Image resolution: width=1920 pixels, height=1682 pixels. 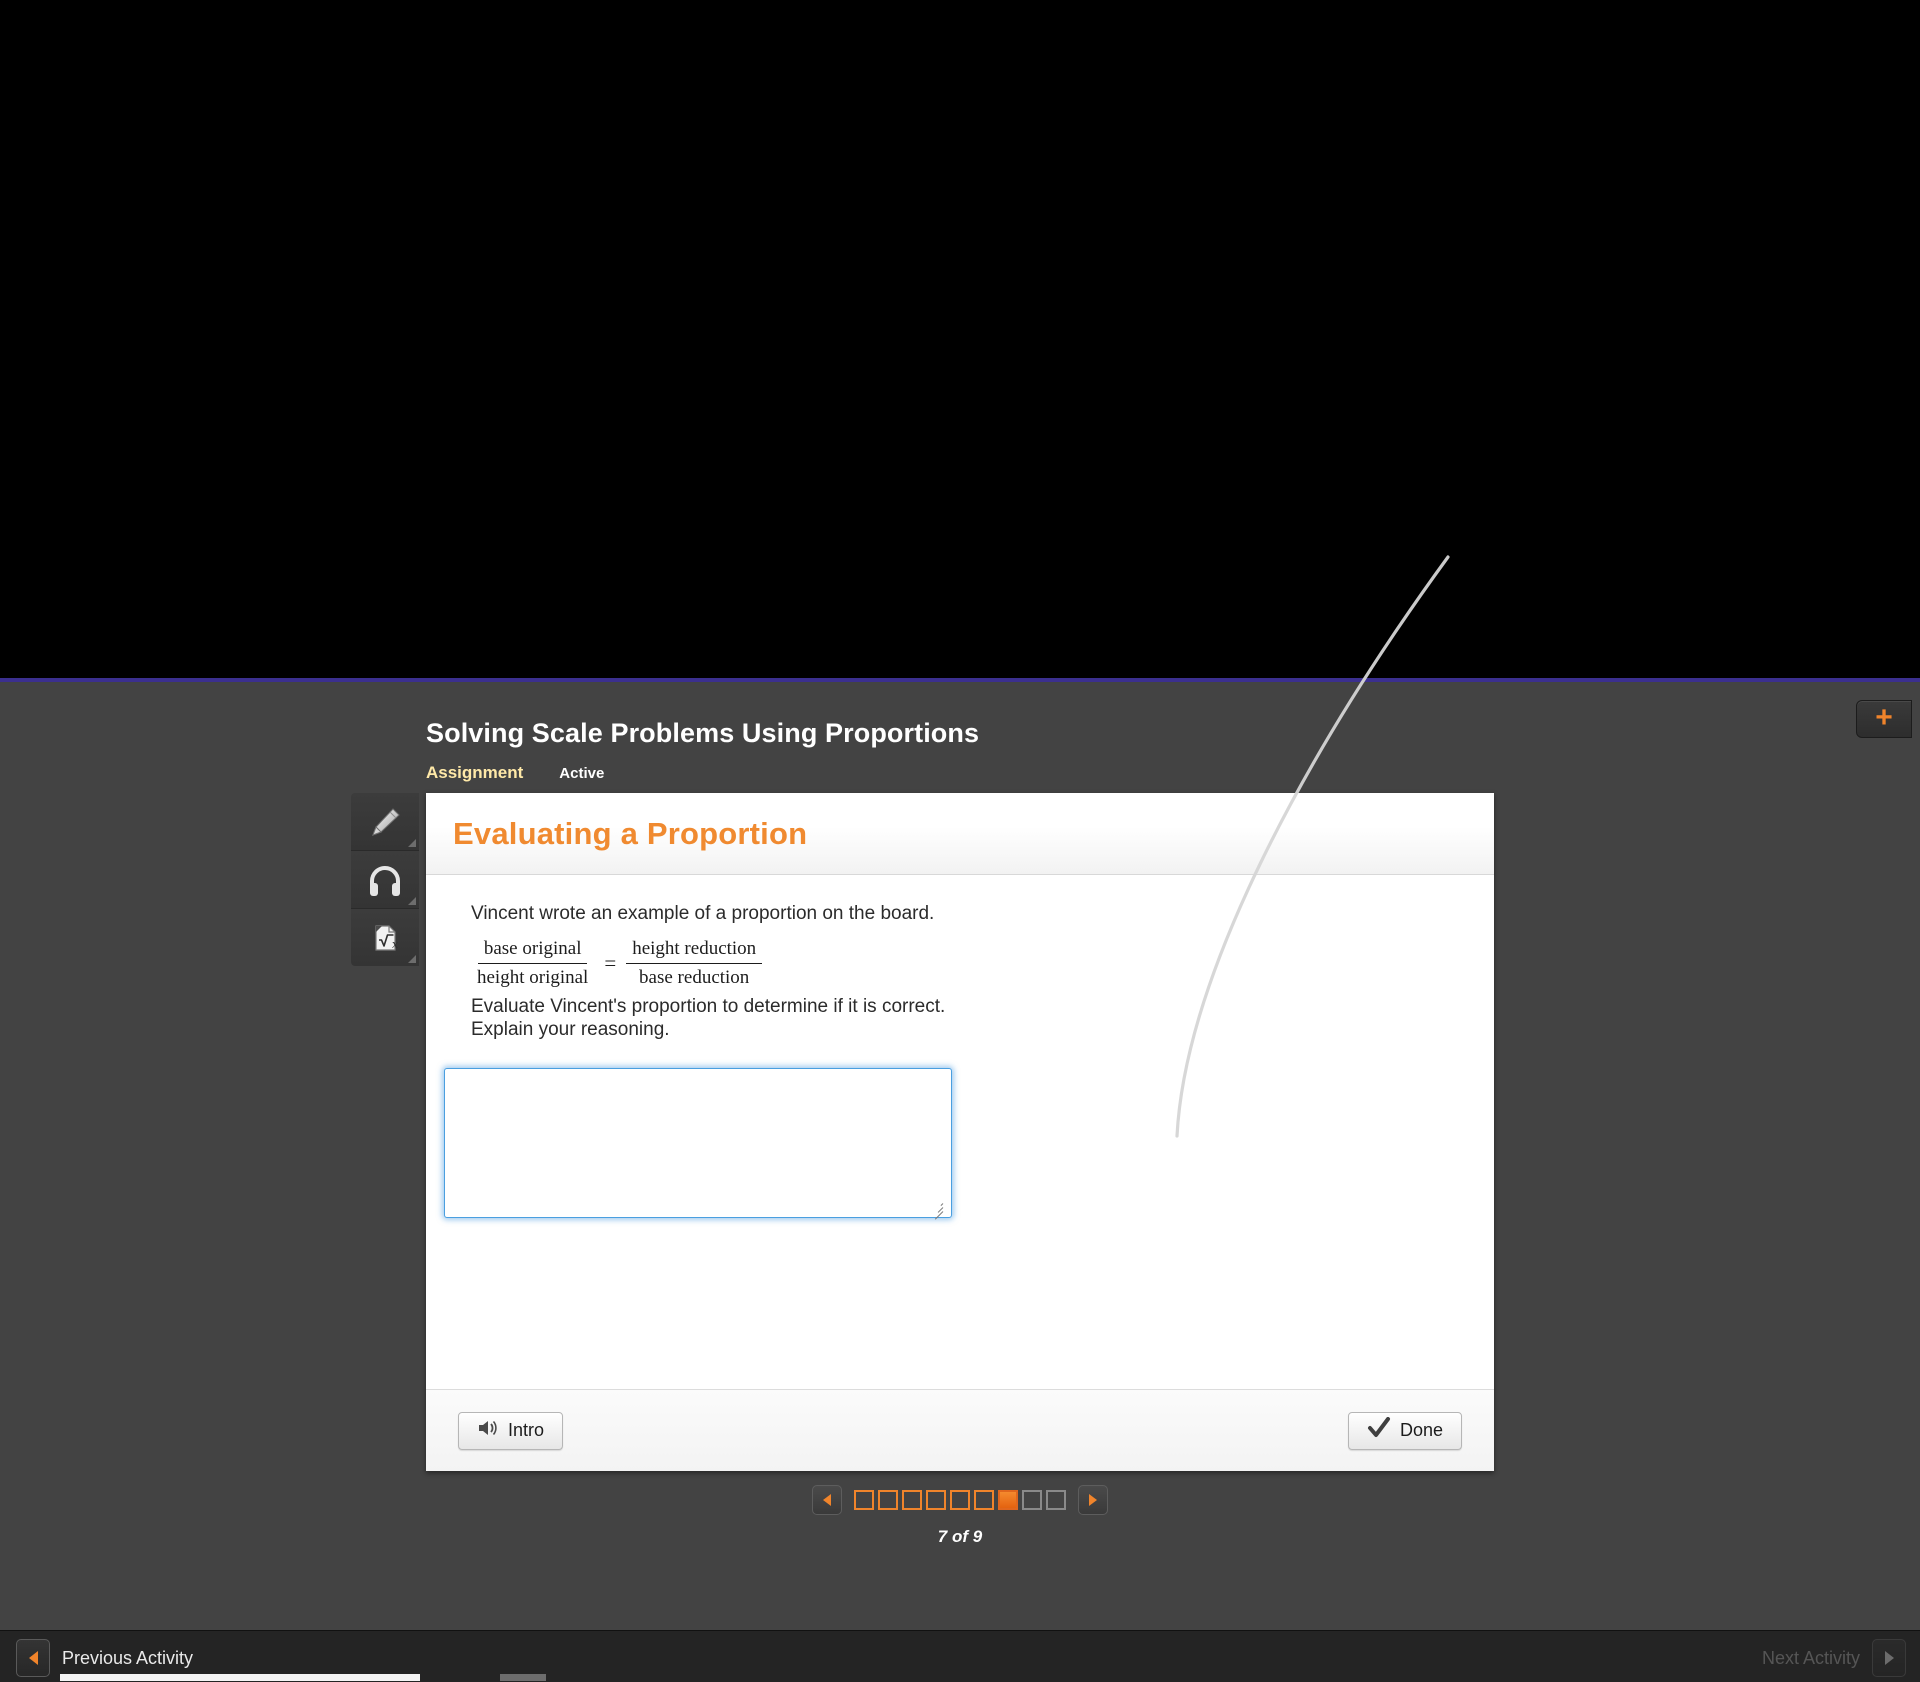 I want to click on svg-text: x, so click(x=395, y=944).